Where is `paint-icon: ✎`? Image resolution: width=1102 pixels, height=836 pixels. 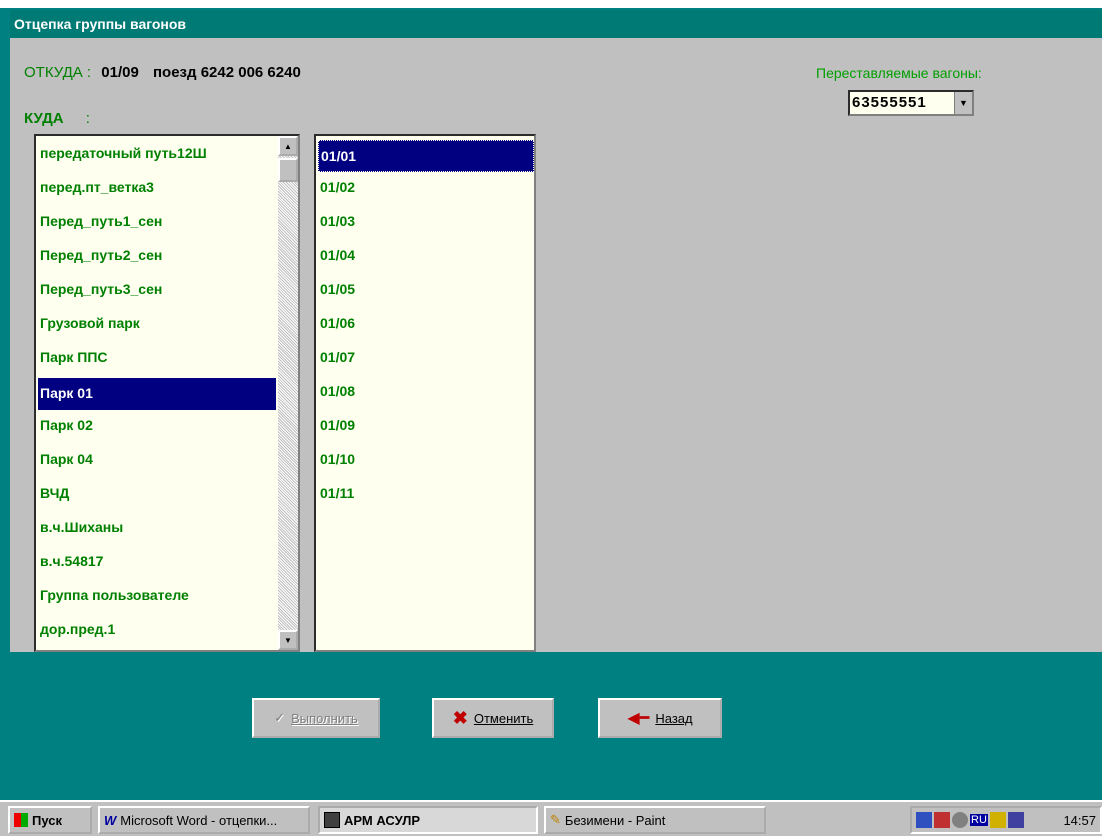 paint-icon: ✎ is located at coordinates (555, 819).